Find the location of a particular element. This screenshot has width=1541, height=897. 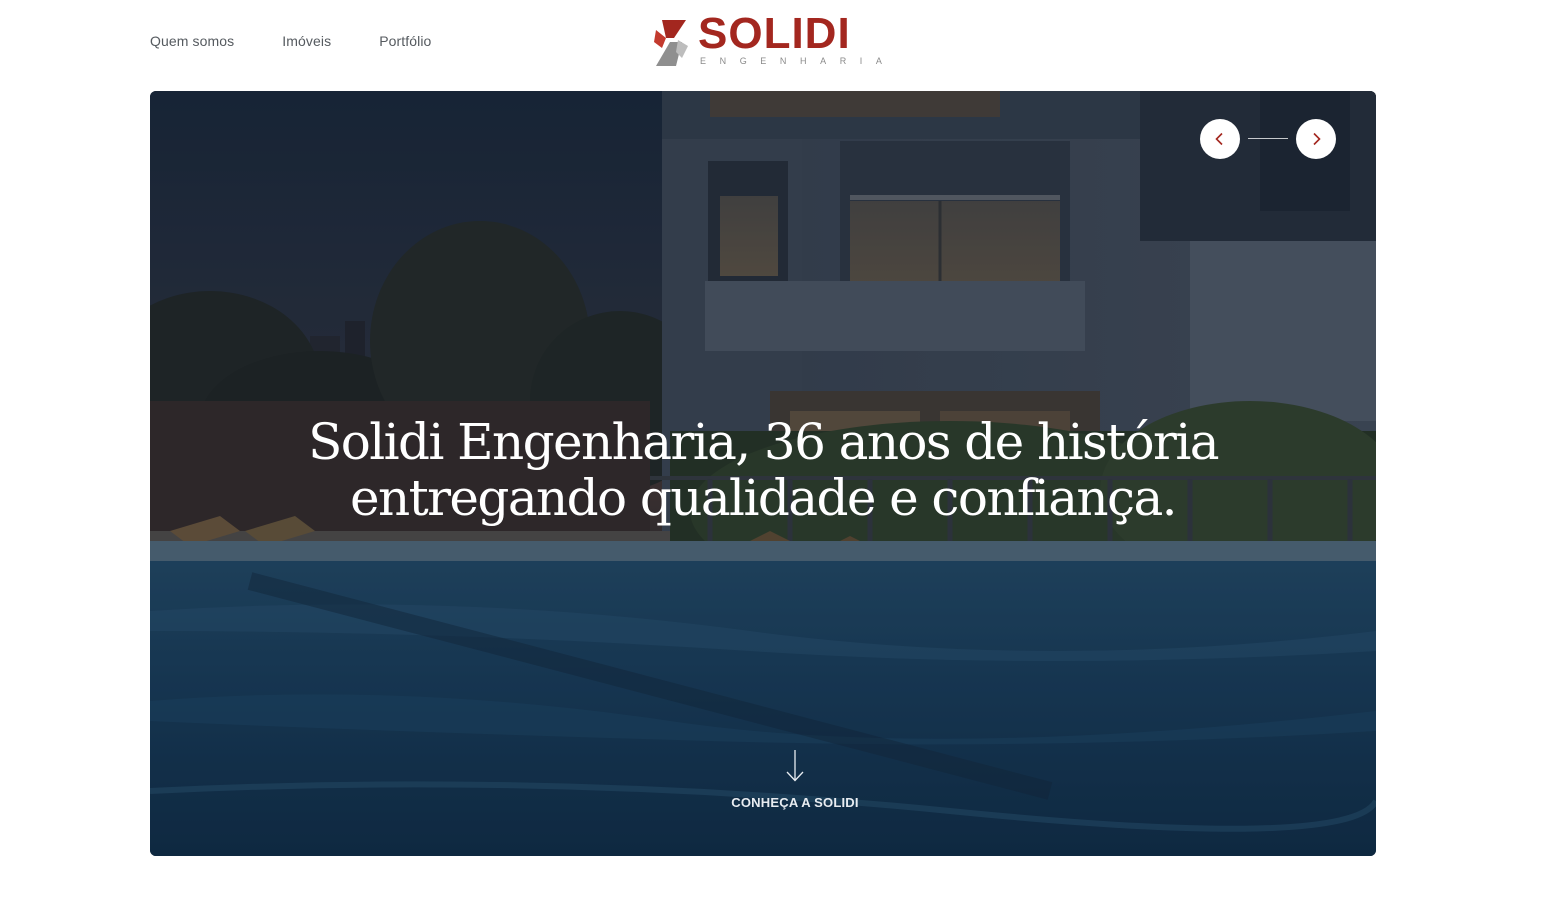

logo-subtitle: ENGENHARIA is located at coordinates (798, 61).